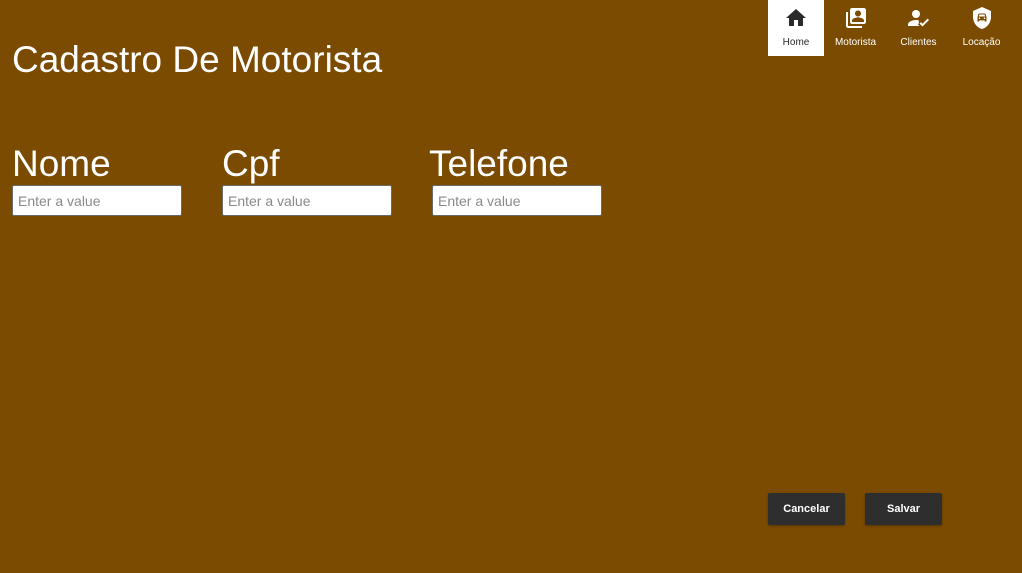 The image size is (1022, 573). What do you see at coordinates (918, 42) in the screenshot?
I see `nav-item-label: Clientes` at bounding box center [918, 42].